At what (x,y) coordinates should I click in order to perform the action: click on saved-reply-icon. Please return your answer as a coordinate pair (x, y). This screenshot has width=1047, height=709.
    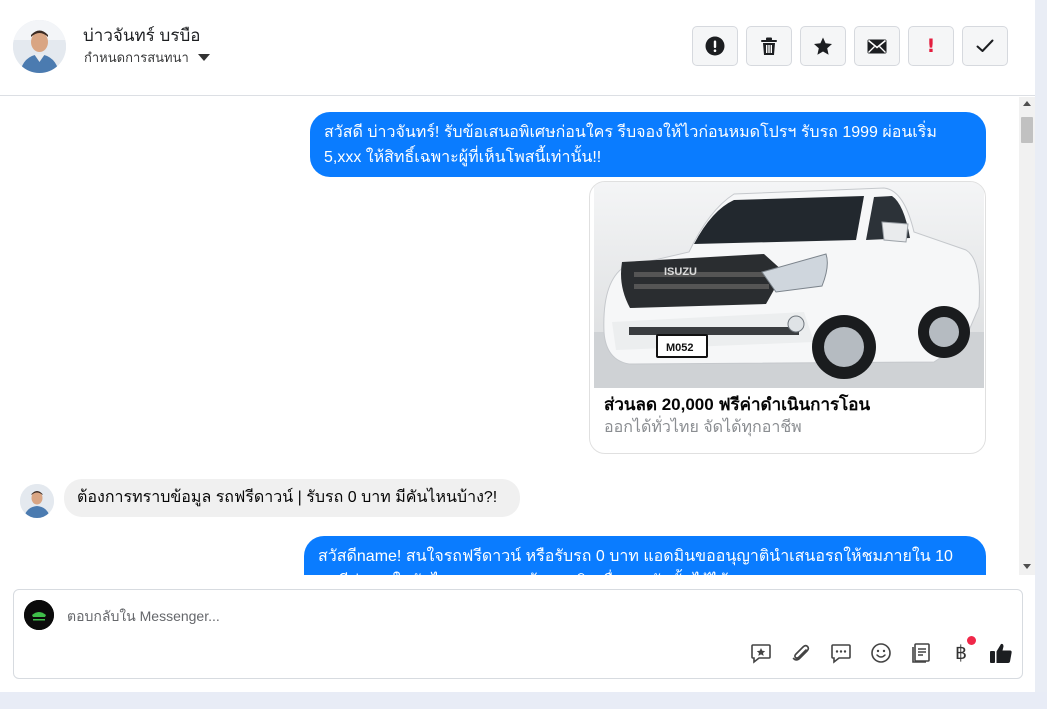
    Looking at the image, I should click on (761, 654).